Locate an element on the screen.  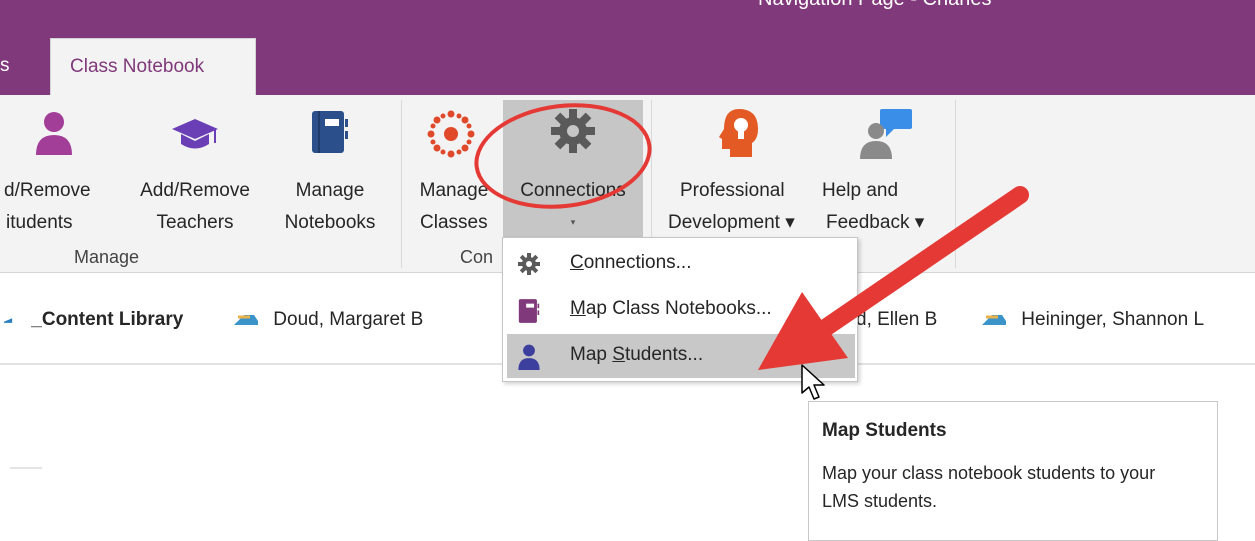
add-remove-students-label-2: itudents is located at coordinates (39, 222).